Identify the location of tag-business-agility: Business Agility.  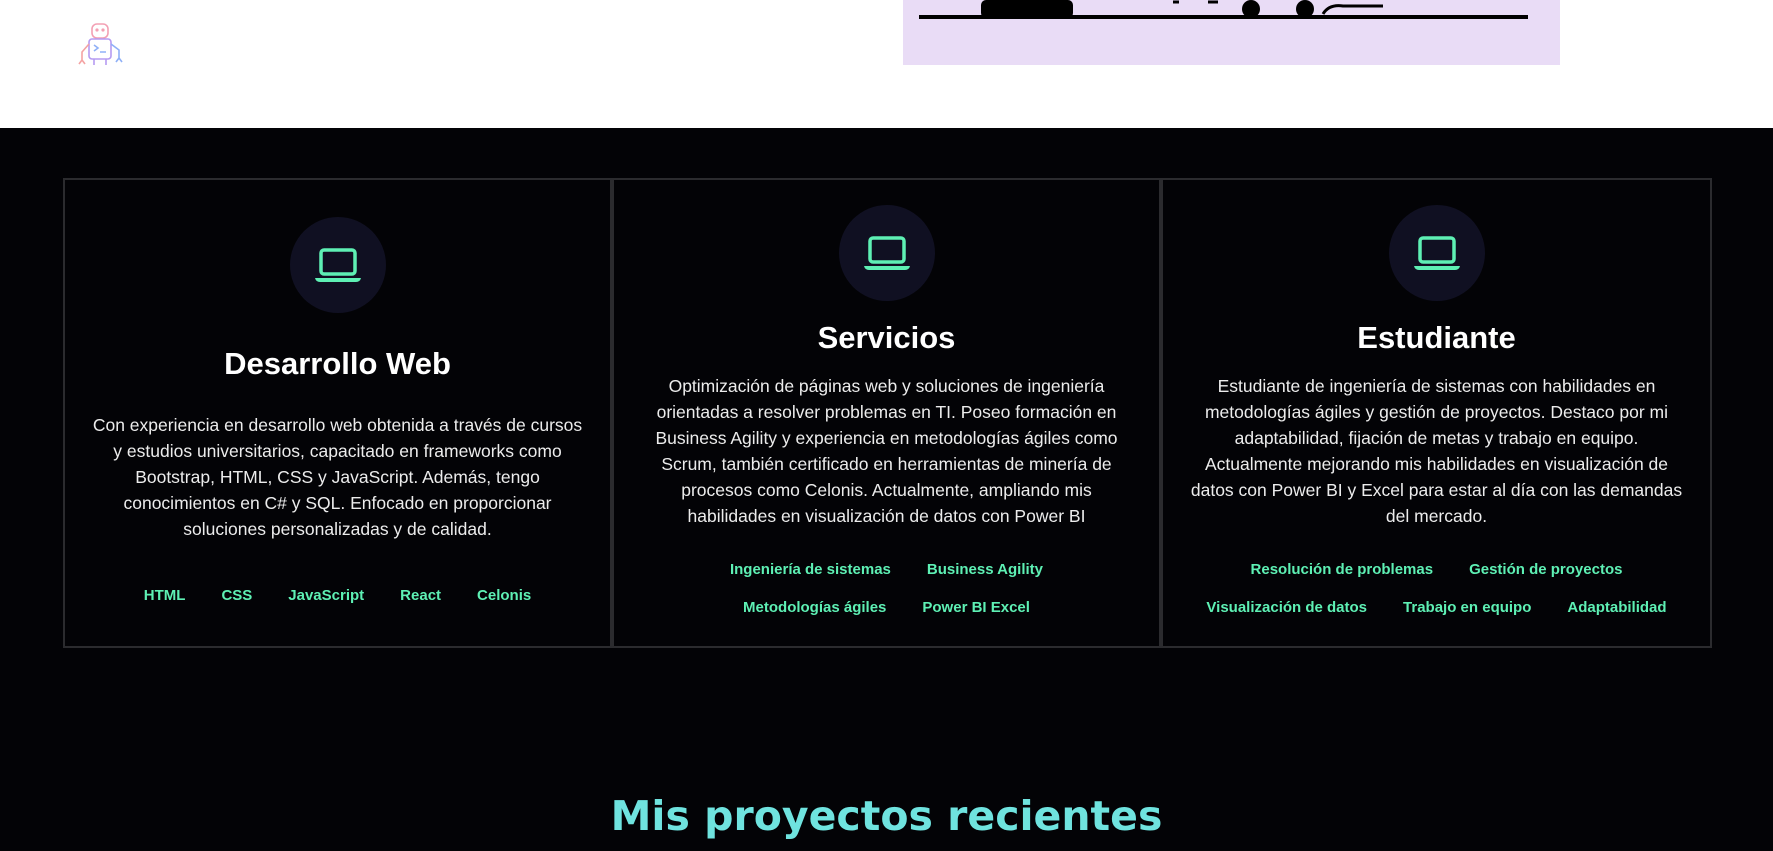
(985, 569).